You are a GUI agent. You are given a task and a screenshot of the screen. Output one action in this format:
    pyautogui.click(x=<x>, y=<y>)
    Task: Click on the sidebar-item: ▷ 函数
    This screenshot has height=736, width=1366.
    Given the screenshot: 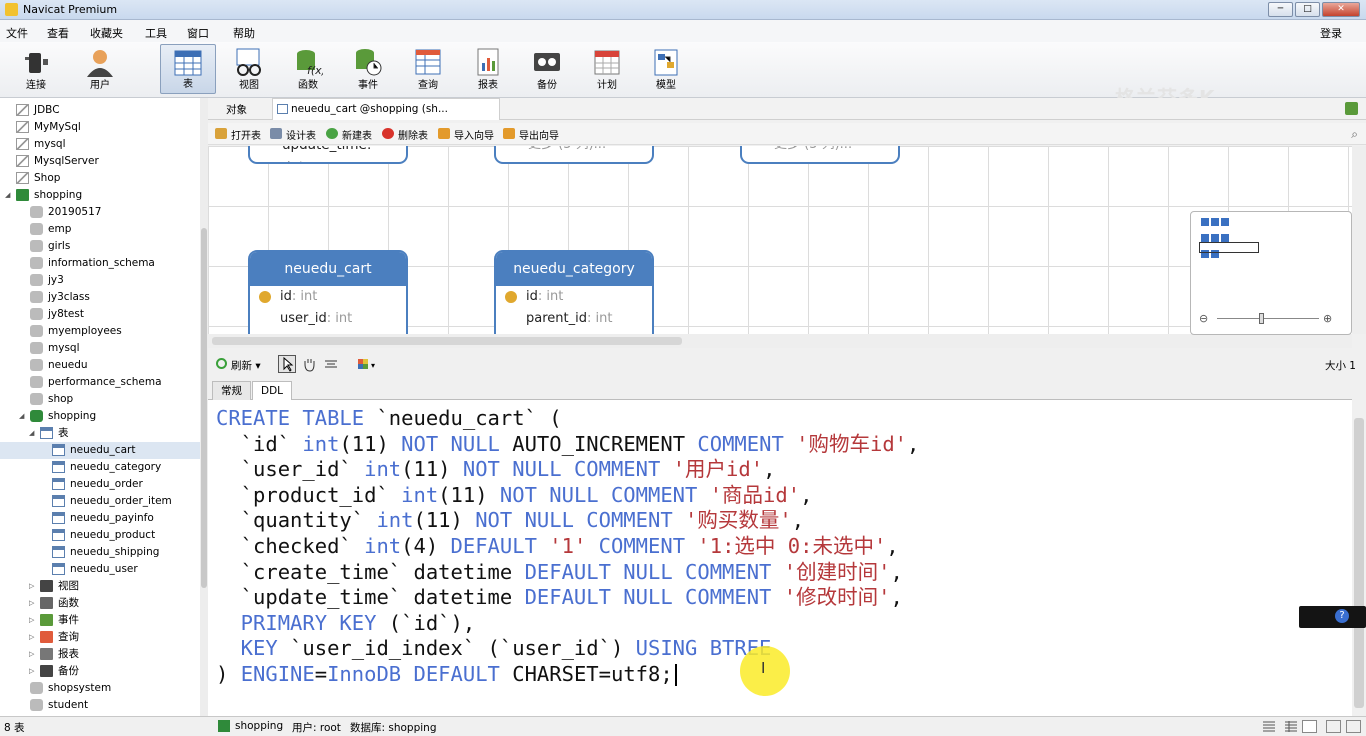 What is the action you would take?
    pyautogui.click(x=100, y=603)
    